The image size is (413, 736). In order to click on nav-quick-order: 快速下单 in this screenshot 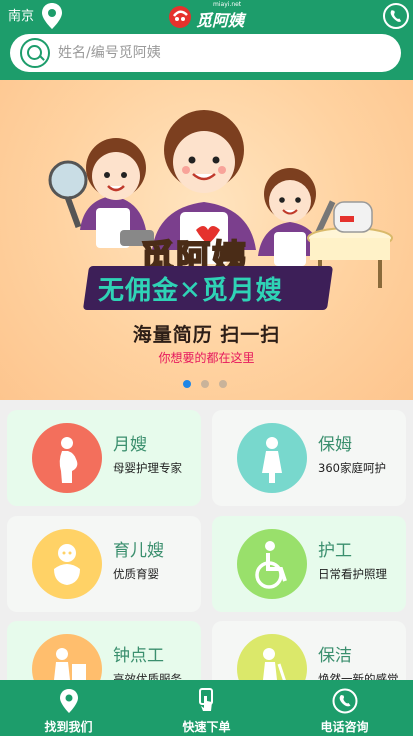, I will do `click(206, 708)`.